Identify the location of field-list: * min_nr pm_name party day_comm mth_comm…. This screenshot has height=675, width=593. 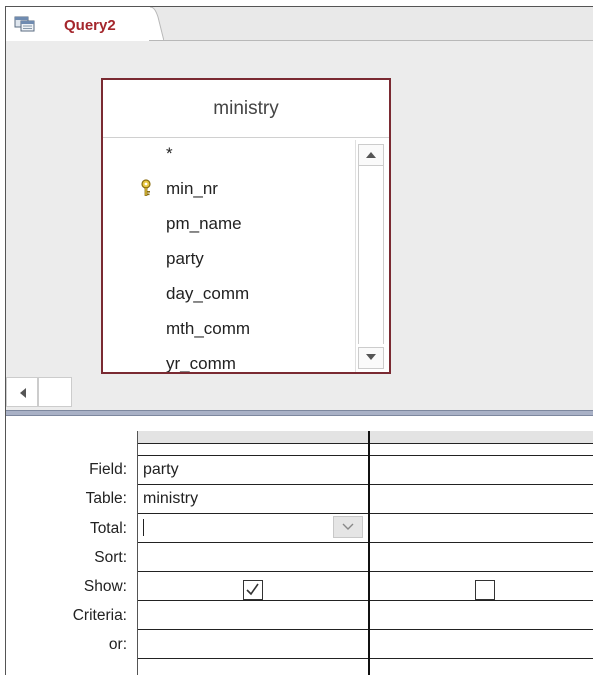
(229, 255).